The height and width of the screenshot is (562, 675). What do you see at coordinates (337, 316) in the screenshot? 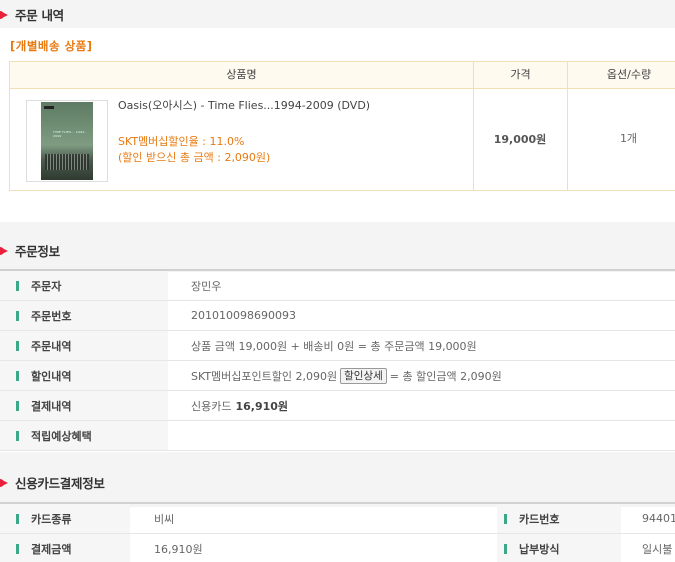
I see `info-row-order-number: 주문번호 201010098690093` at bounding box center [337, 316].